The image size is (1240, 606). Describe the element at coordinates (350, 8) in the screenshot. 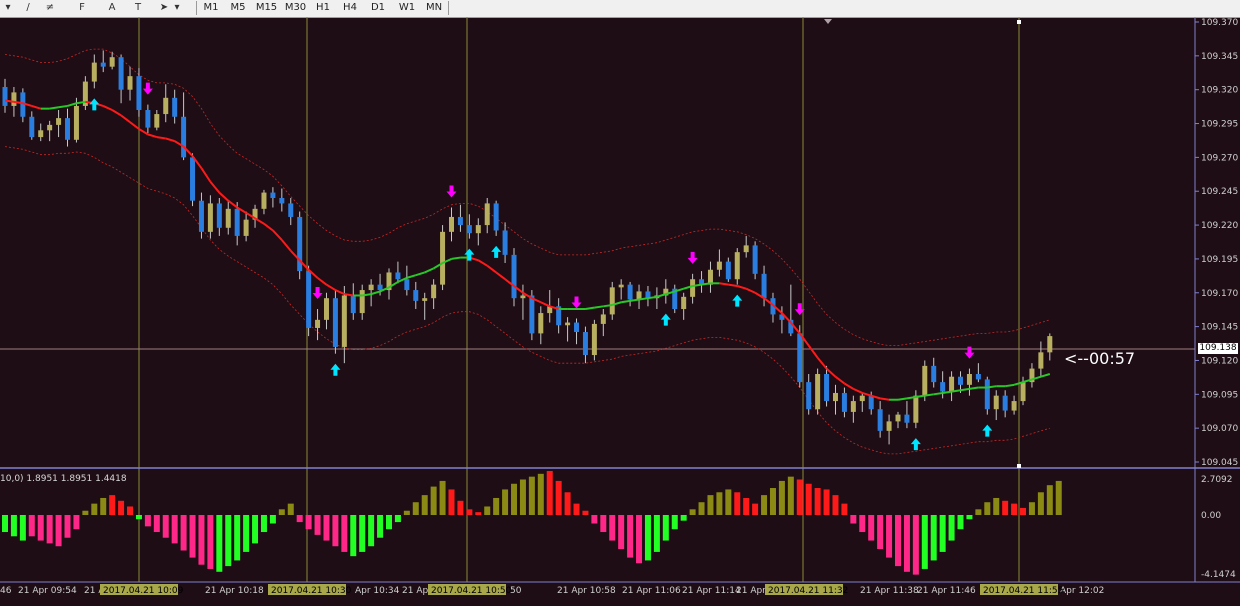

I see `timeframe-h4: H4` at that location.